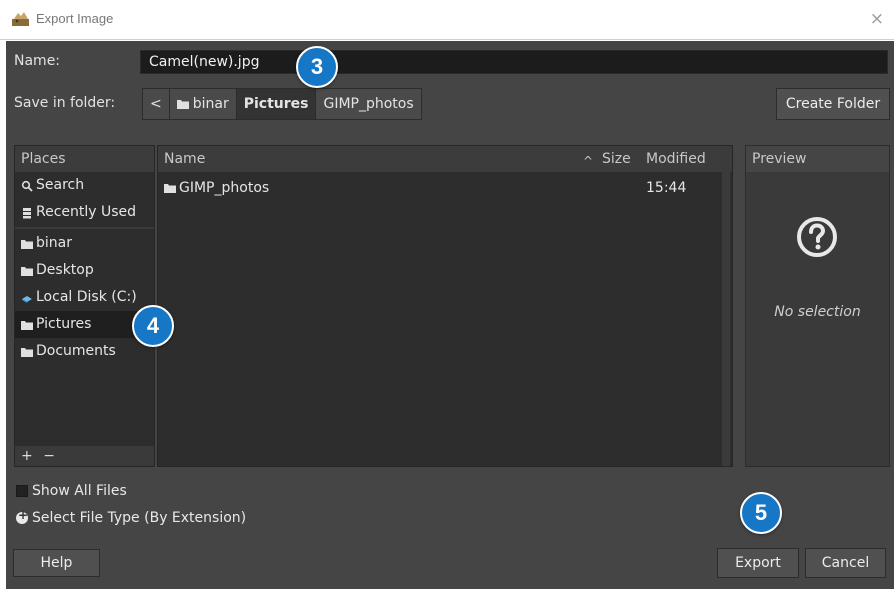 Image resolution: width=894 pixels, height=589 pixels. I want to click on title-bar: Export Image ×, so click(447, 20).